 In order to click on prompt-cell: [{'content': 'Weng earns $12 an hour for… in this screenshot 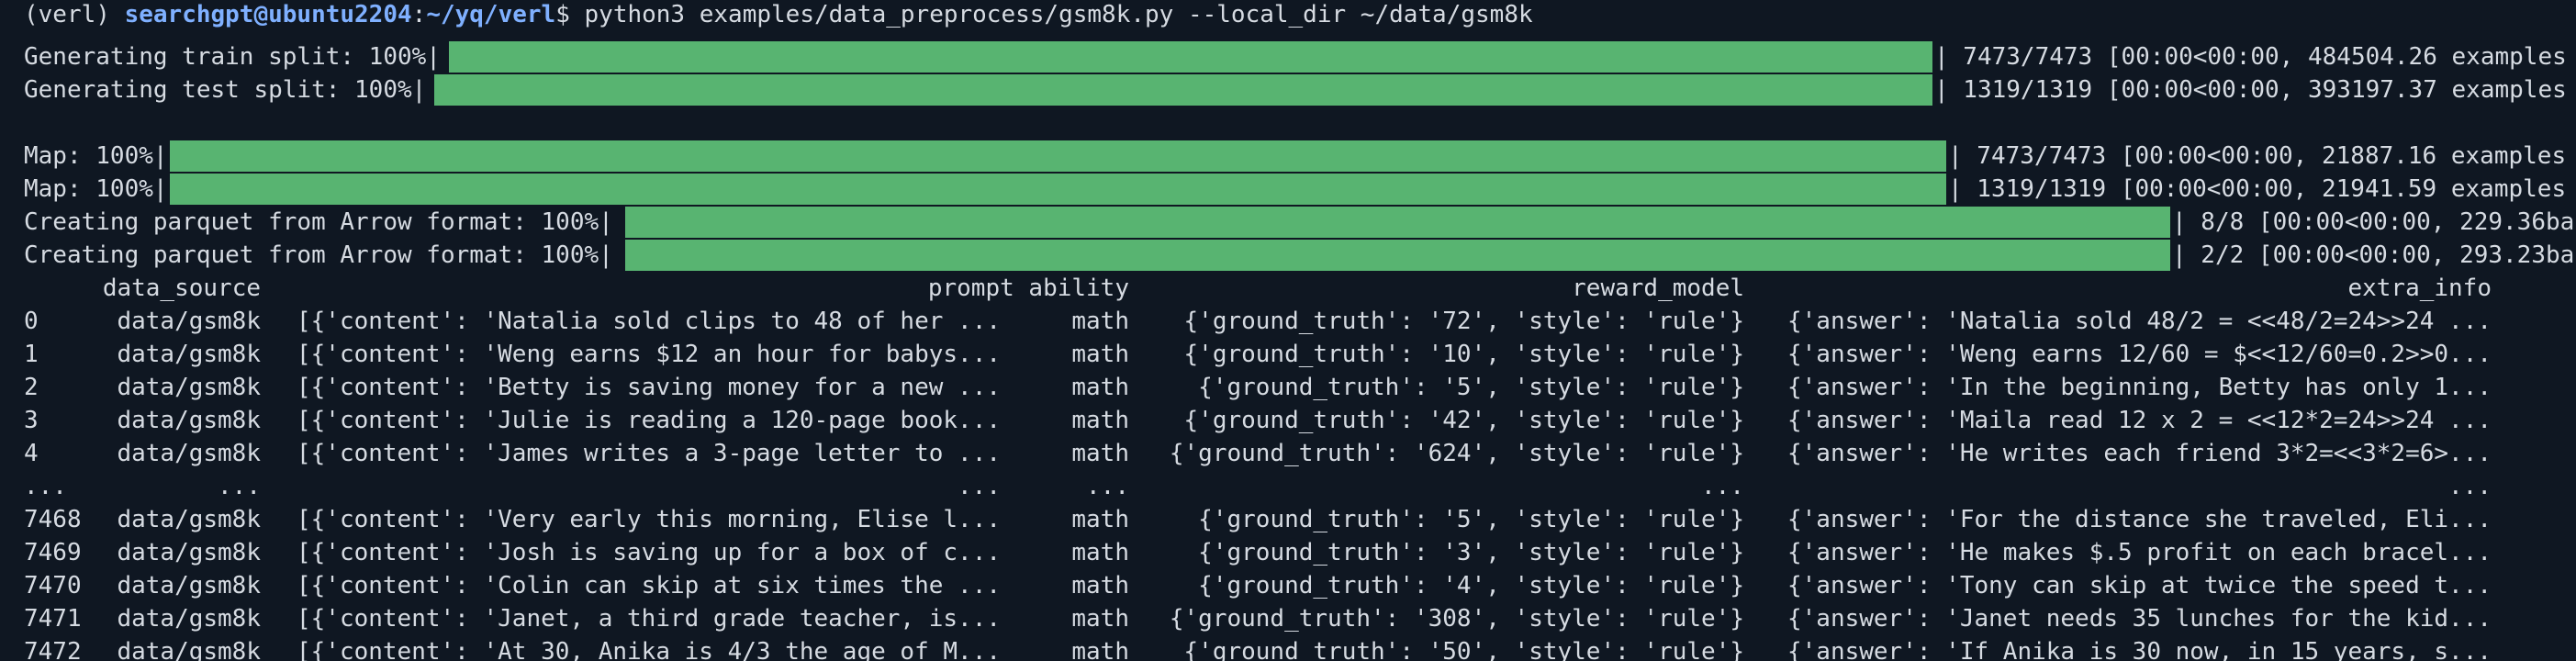, I will do `click(648, 354)`.